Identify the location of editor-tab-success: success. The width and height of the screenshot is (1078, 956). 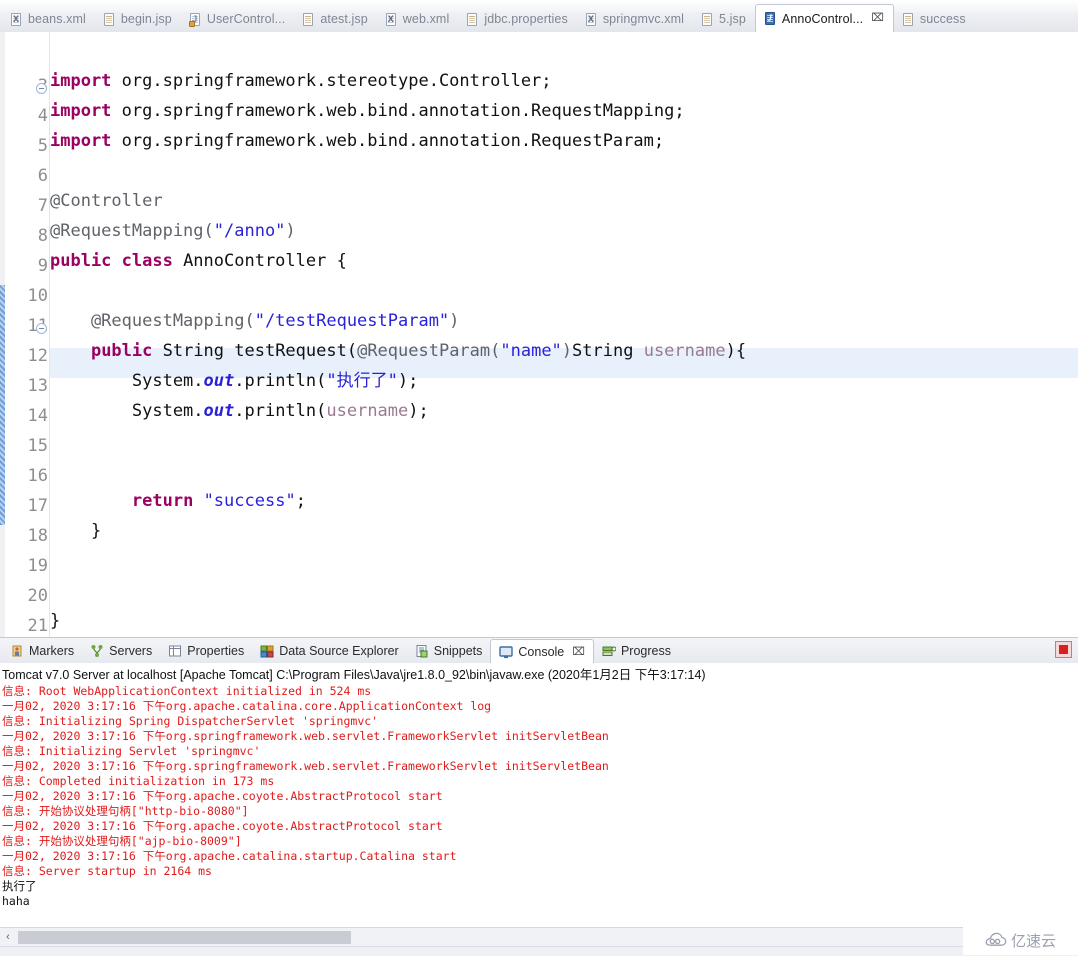
(934, 18).